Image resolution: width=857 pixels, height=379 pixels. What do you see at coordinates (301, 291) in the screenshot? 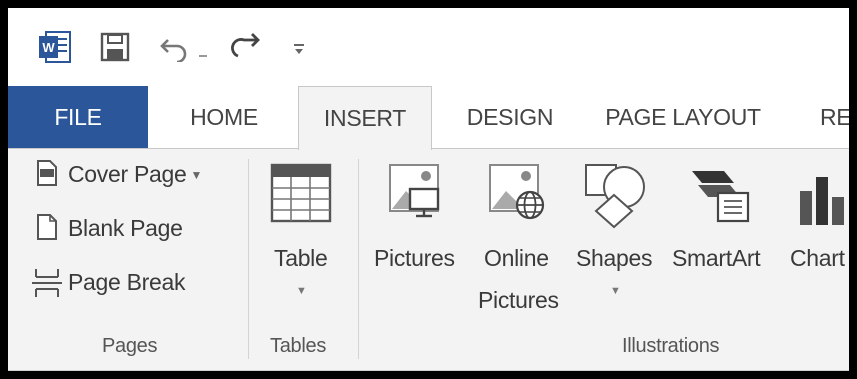
I see `table-dropdown-icon: ▼` at bounding box center [301, 291].